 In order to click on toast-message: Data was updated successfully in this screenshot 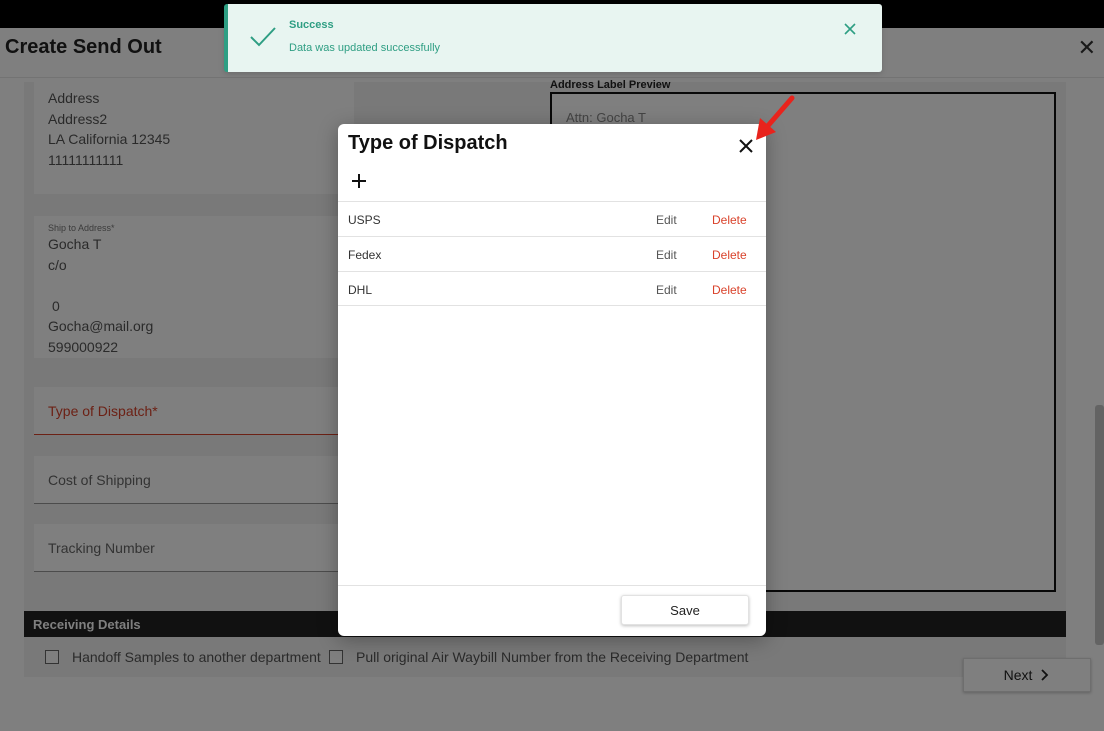, I will do `click(365, 48)`.